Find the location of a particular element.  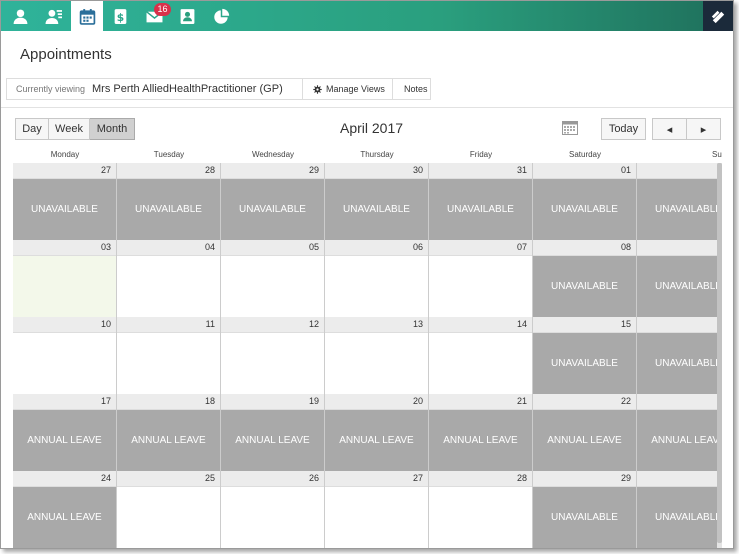

app-logo is located at coordinates (718, 16).